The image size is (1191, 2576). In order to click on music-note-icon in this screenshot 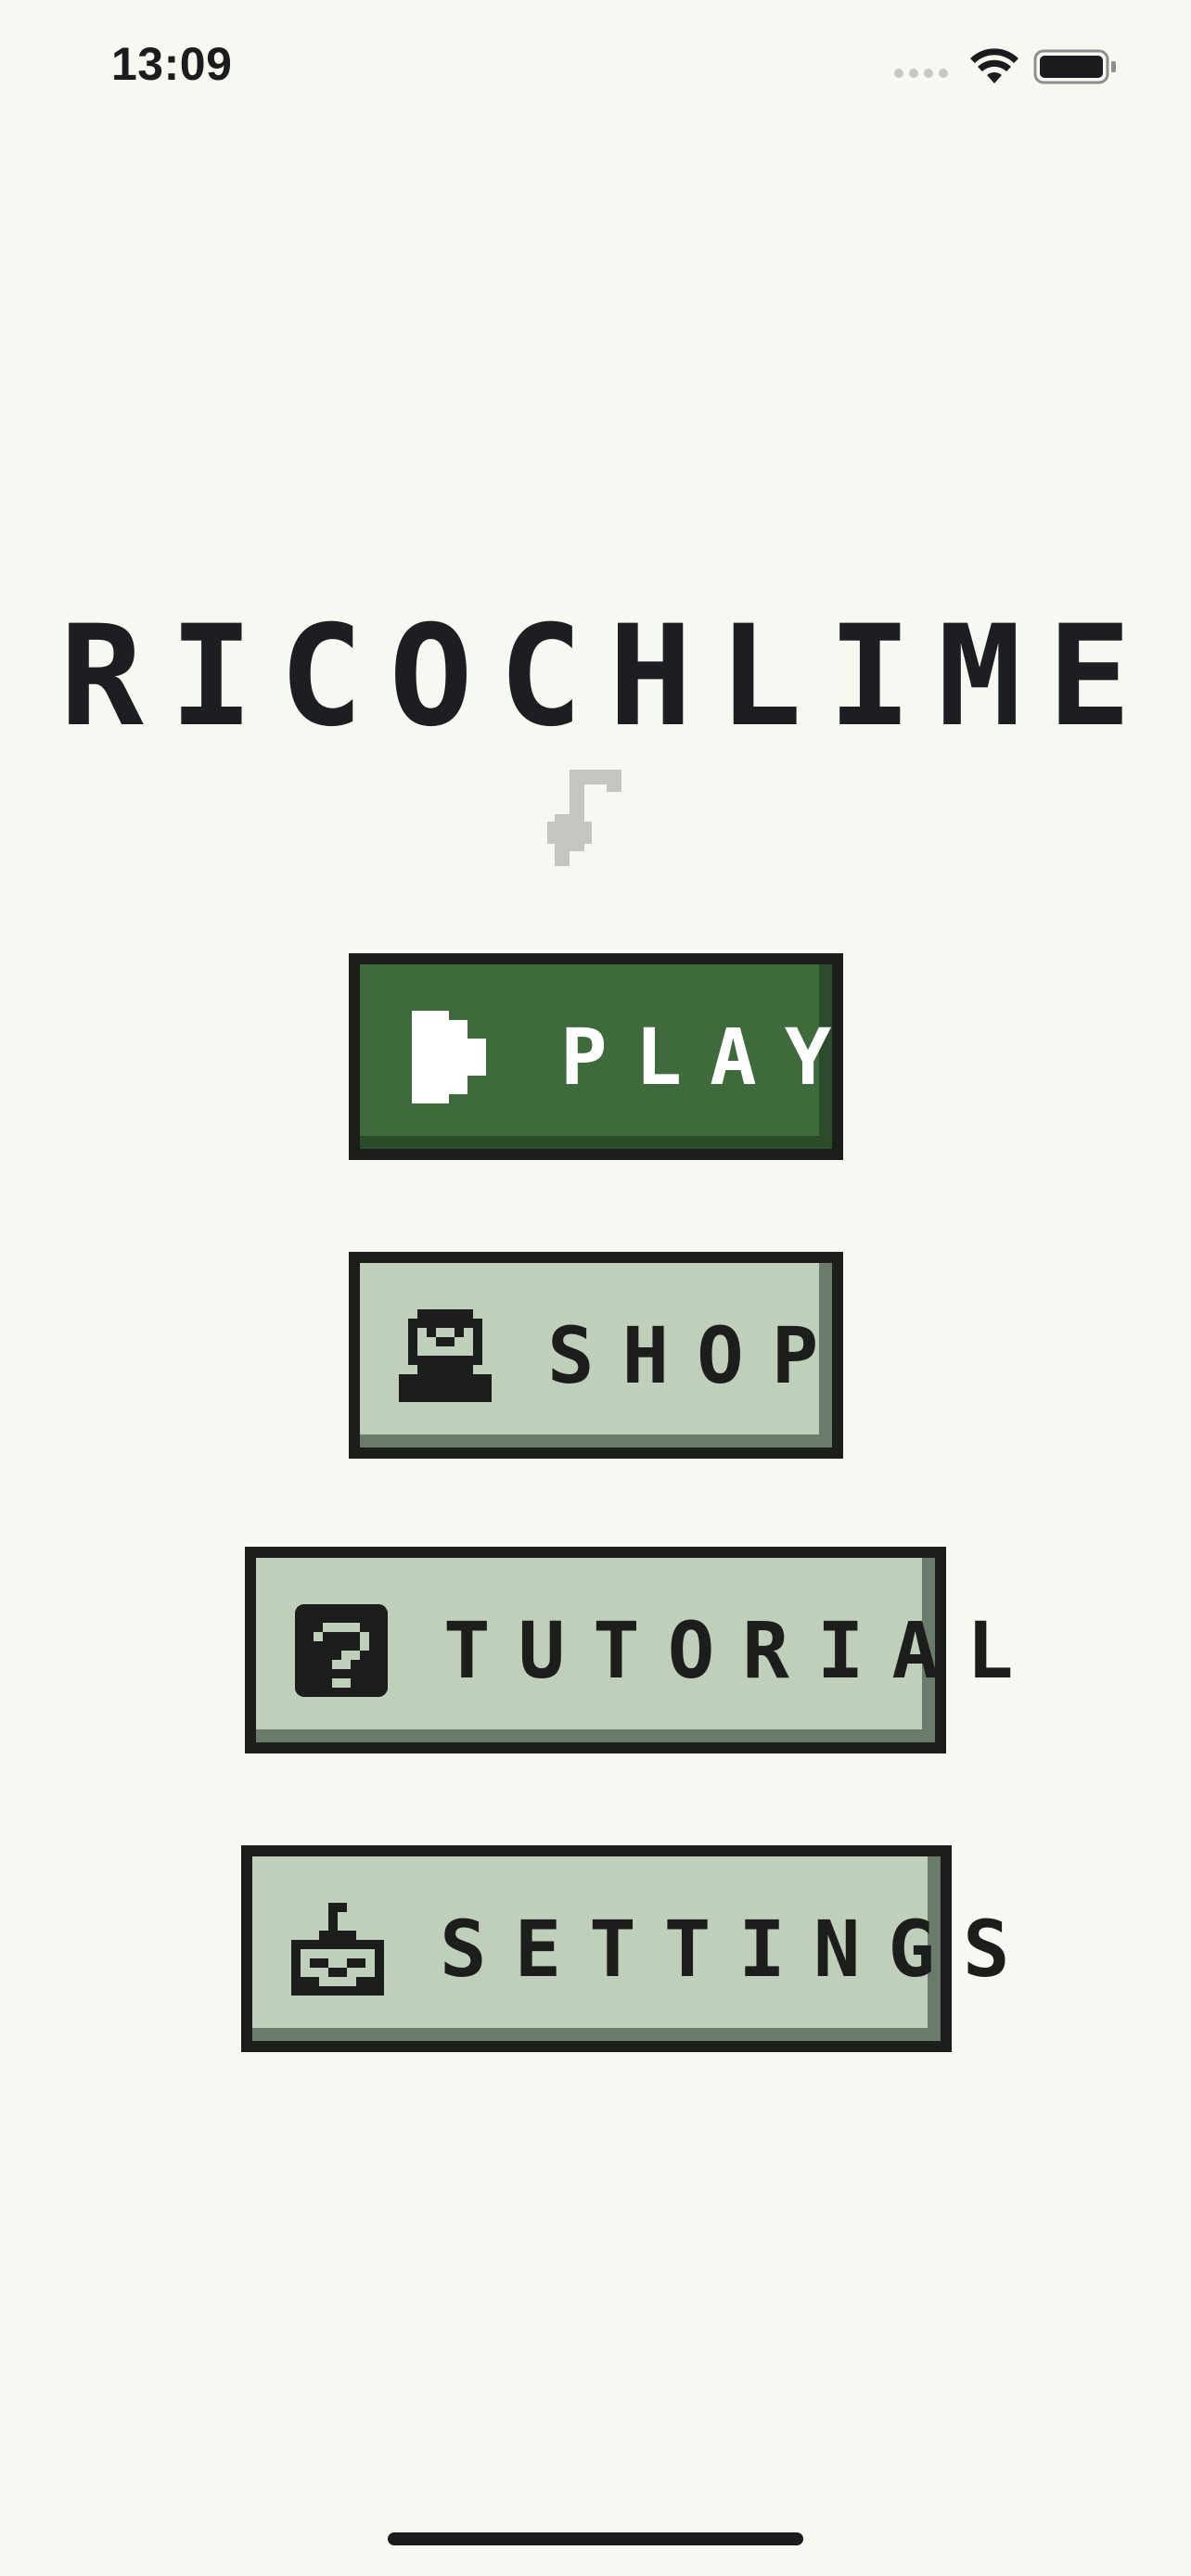, I will do `click(595, 818)`.